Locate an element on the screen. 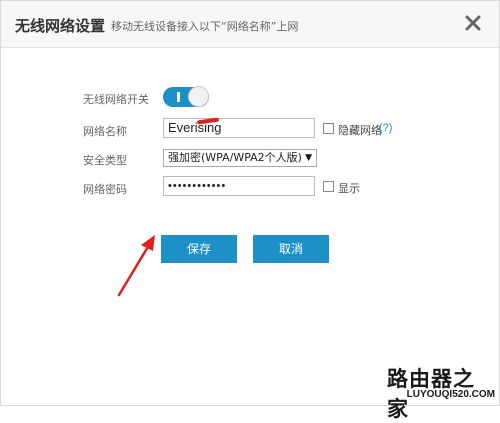 The height and width of the screenshot is (423, 500). show-password-label: 显示 is located at coordinates (349, 188).